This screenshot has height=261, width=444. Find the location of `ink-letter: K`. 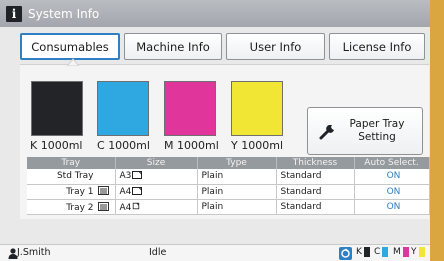

ink-letter: K is located at coordinates (34, 145).